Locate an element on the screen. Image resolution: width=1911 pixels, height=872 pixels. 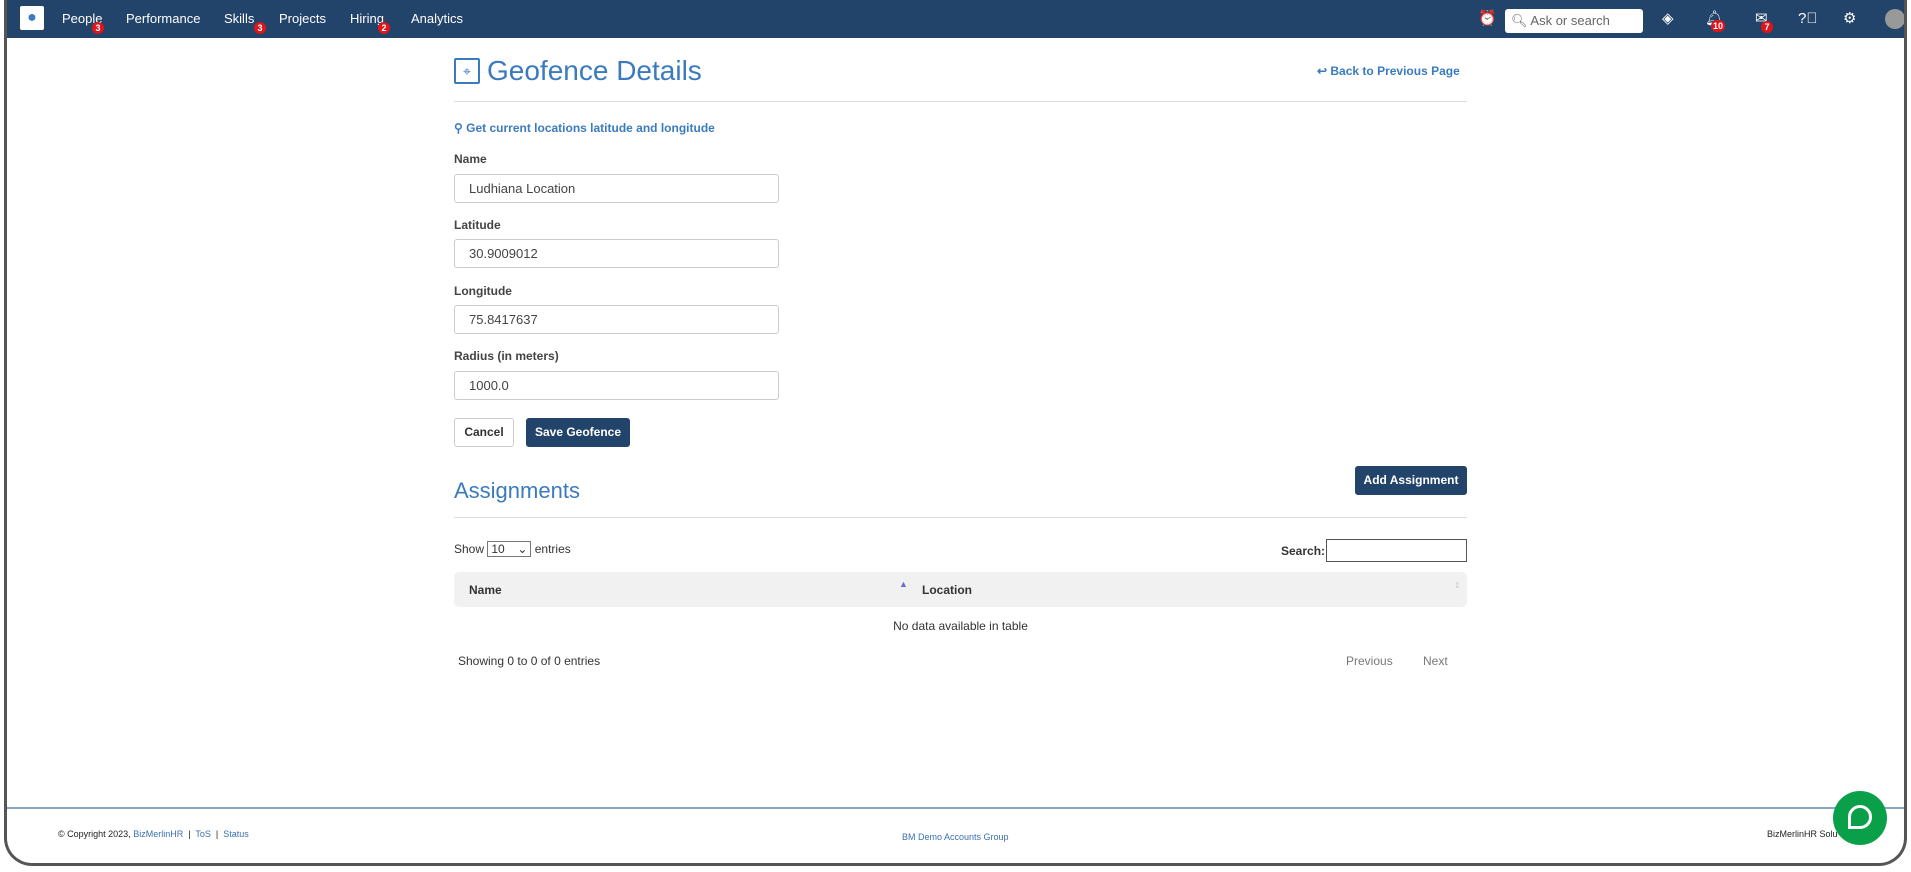
search-label: Search: is located at coordinates (1303, 551).